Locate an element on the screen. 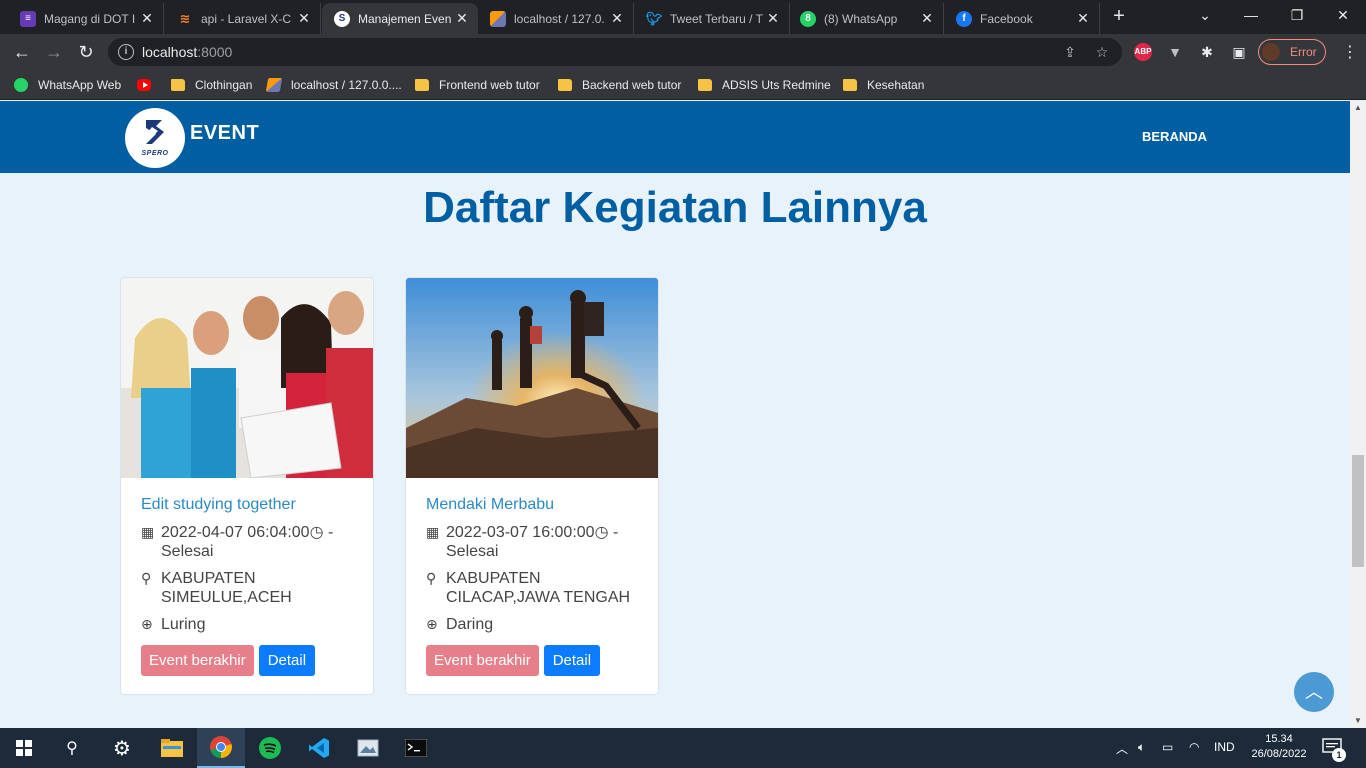 This screenshot has width=1366, height=768. bookmark-adsis: ADSIS Uts Redmine is located at coordinates (764, 85).